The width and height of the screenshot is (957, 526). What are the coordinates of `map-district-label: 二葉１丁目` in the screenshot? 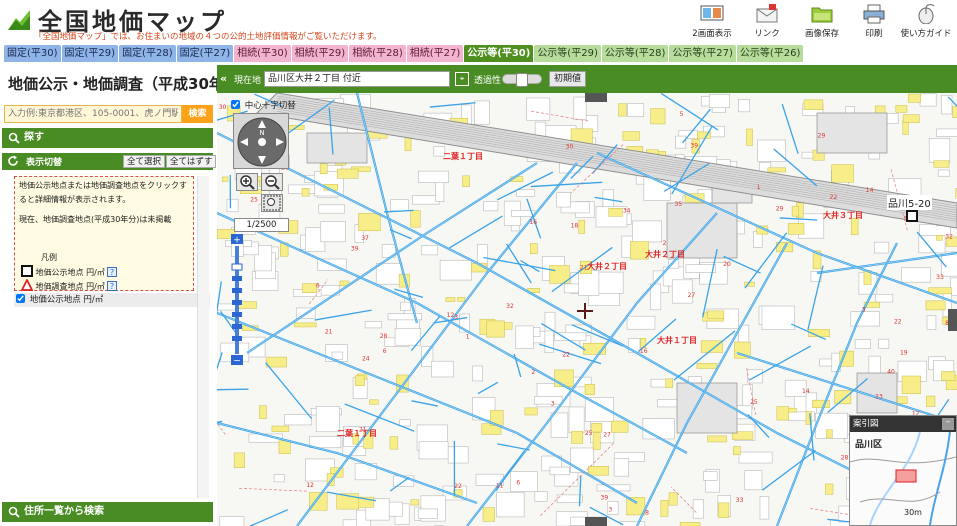 It's located at (463, 156).